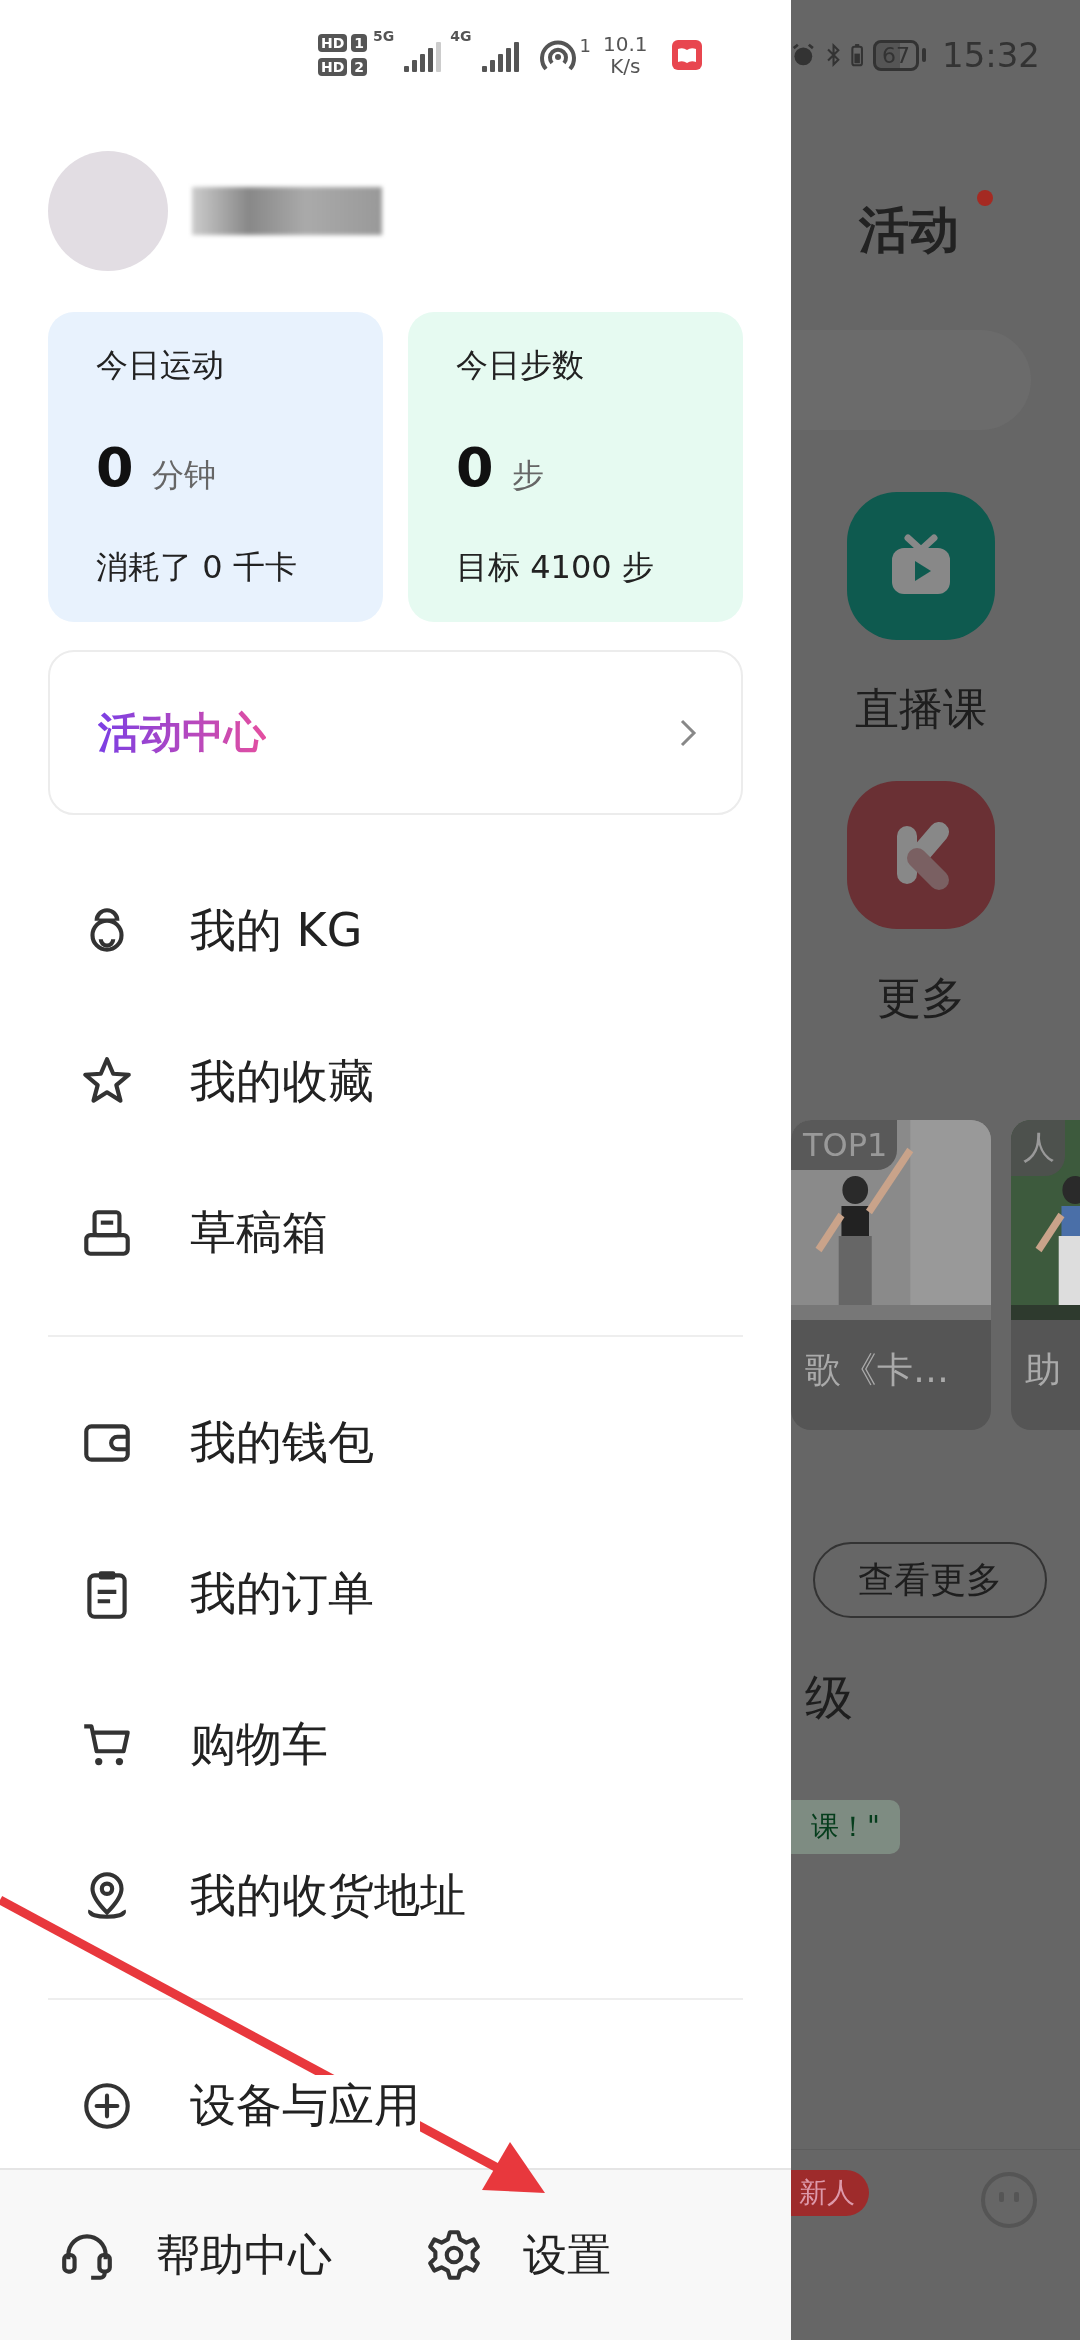 The height and width of the screenshot is (2340, 1080). I want to click on menu-item: 购物车, so click(395, 1744).